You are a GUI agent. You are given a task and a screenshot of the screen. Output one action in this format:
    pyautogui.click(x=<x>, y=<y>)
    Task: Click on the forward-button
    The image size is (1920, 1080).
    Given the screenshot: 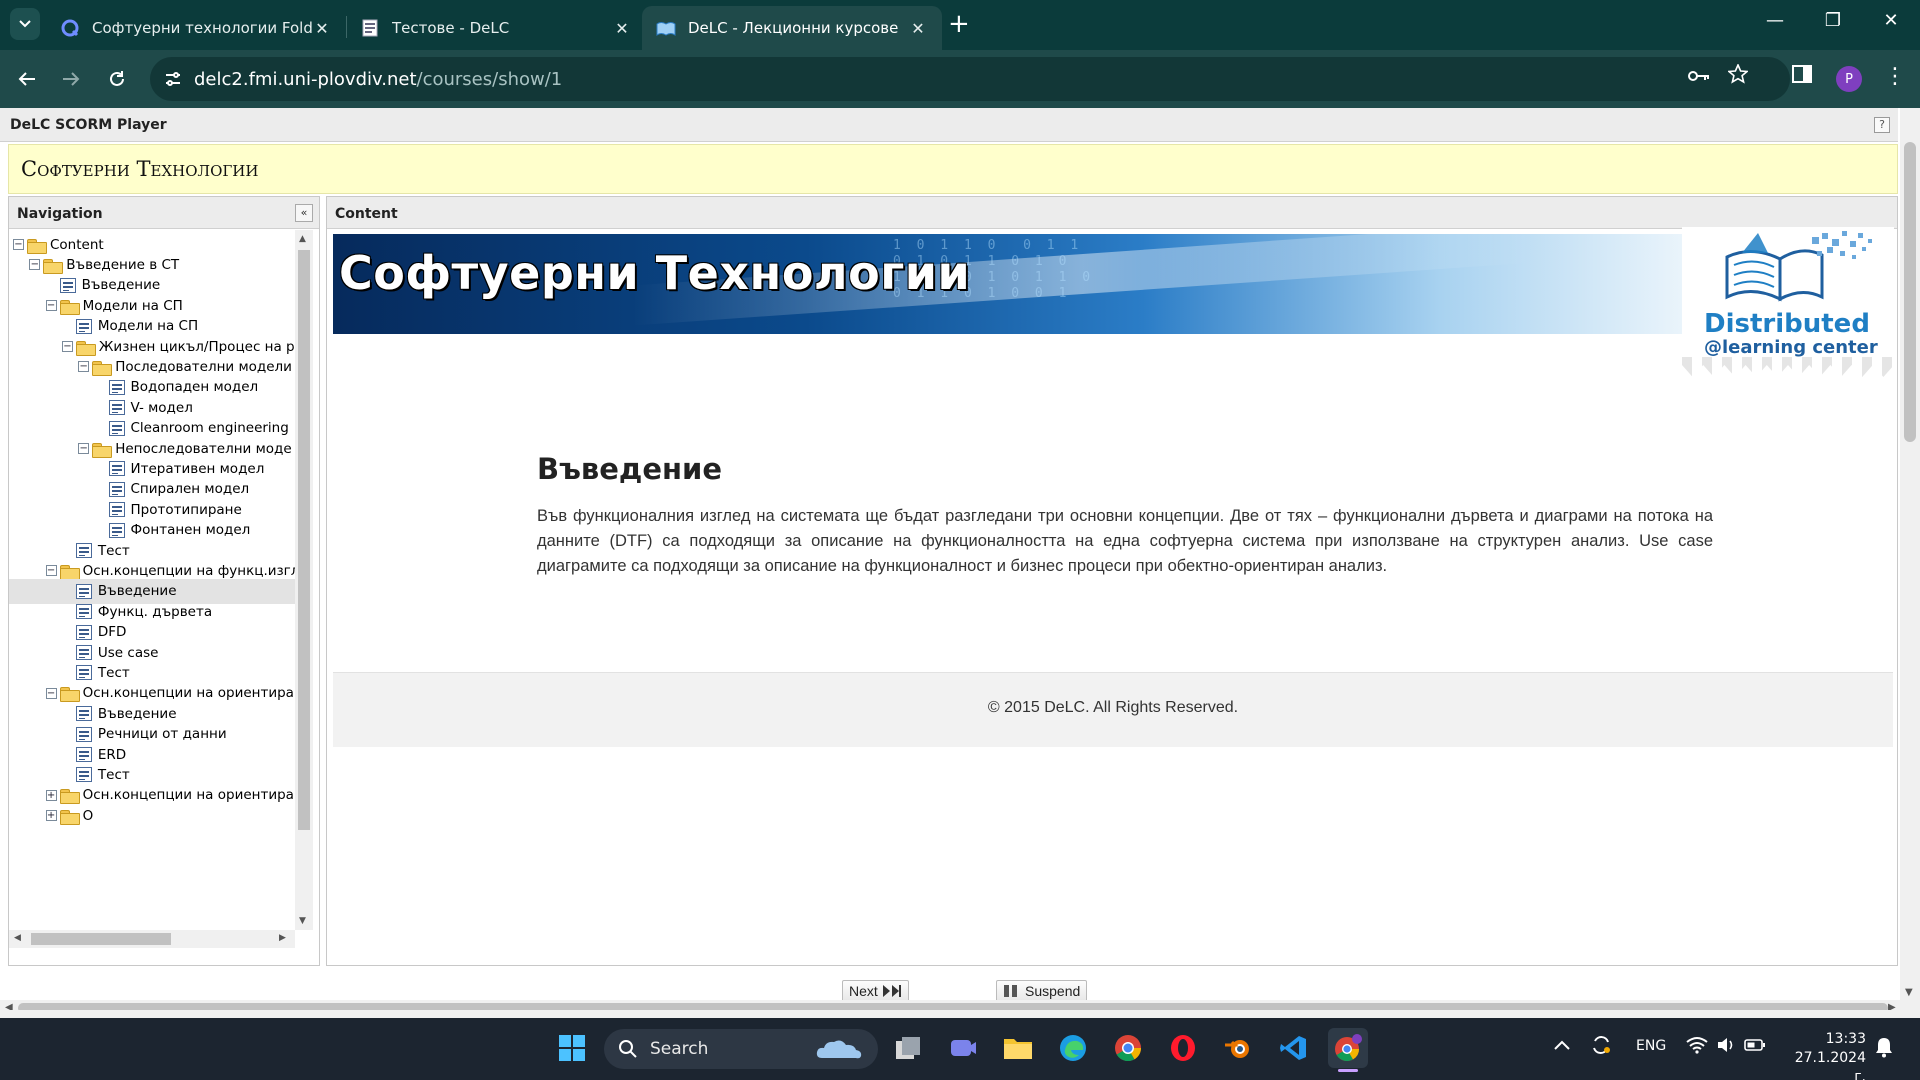 What is the action you would take?
    pyautogui.click(x=71, y=79)
    